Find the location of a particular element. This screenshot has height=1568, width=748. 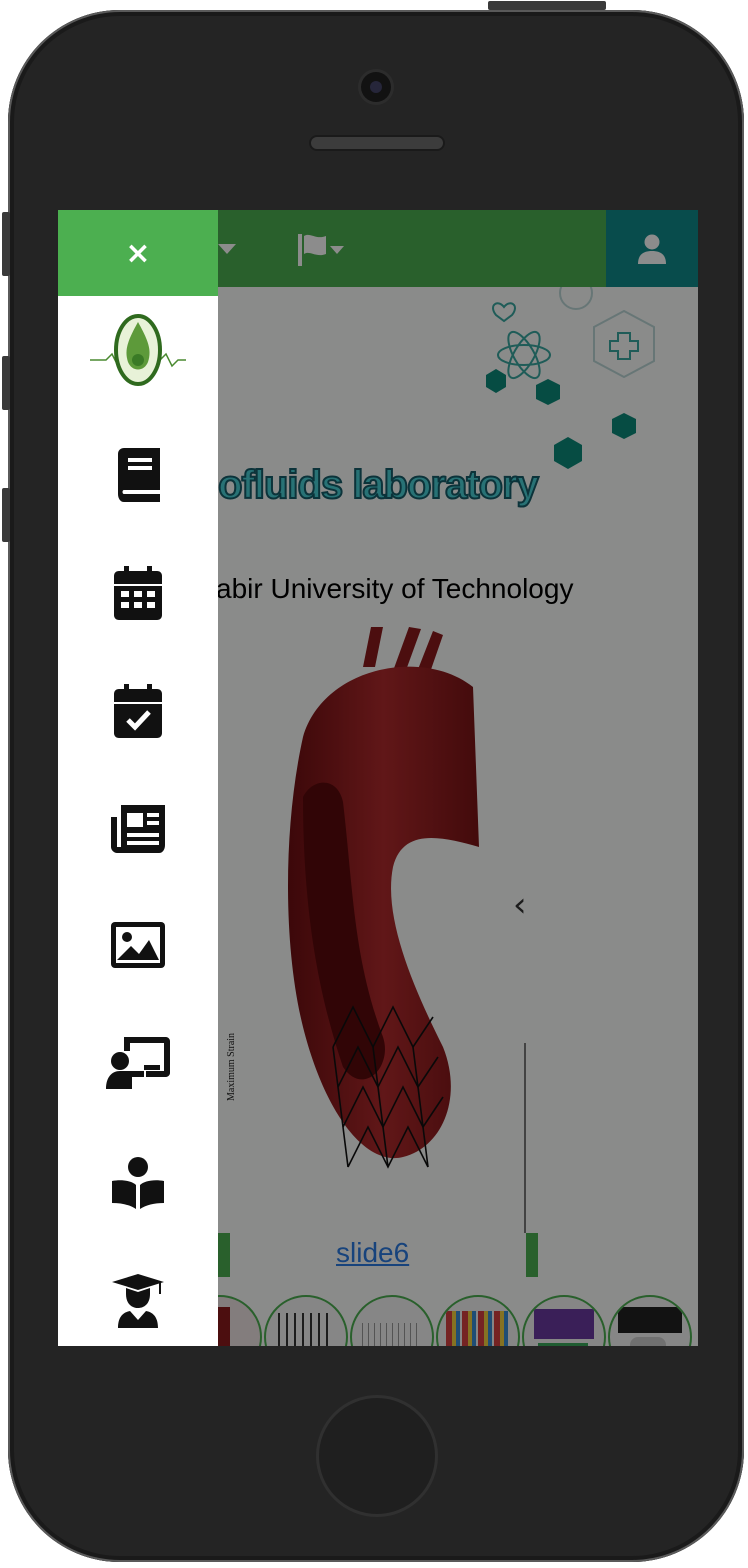

mute-switch is located at coordinates (6, 244).